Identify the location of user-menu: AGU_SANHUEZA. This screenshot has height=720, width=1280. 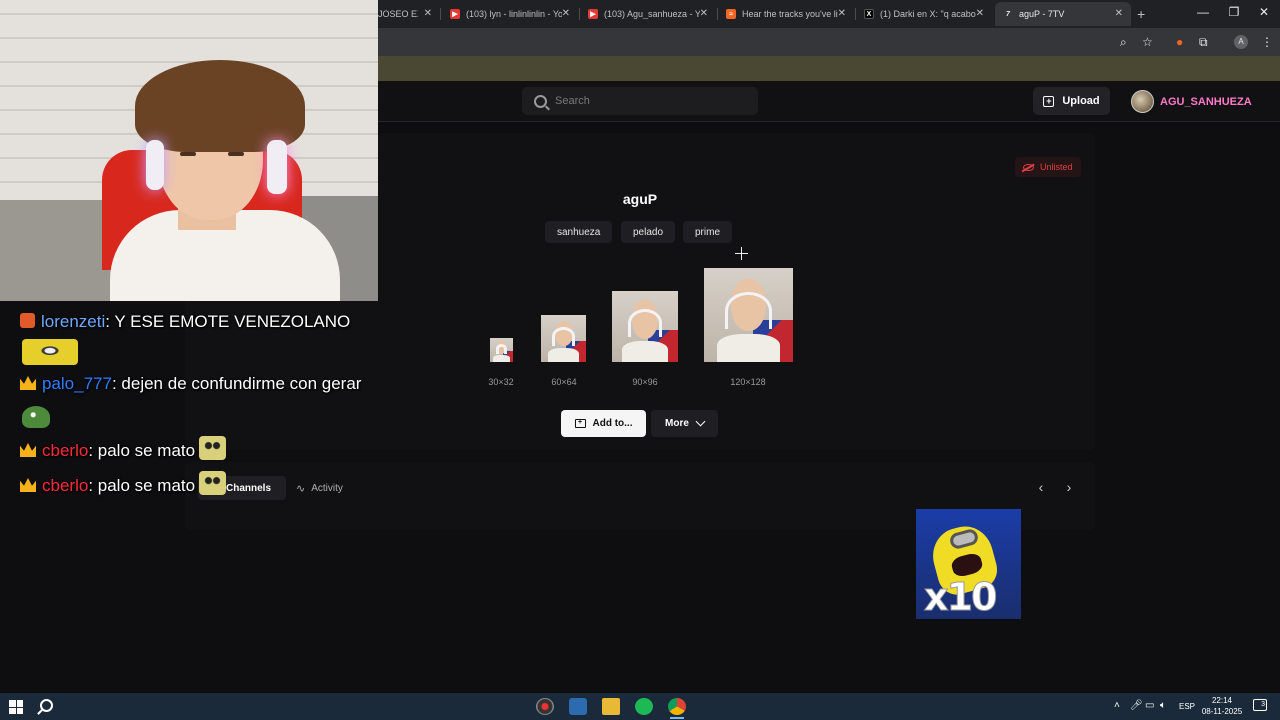
(1191, 101).